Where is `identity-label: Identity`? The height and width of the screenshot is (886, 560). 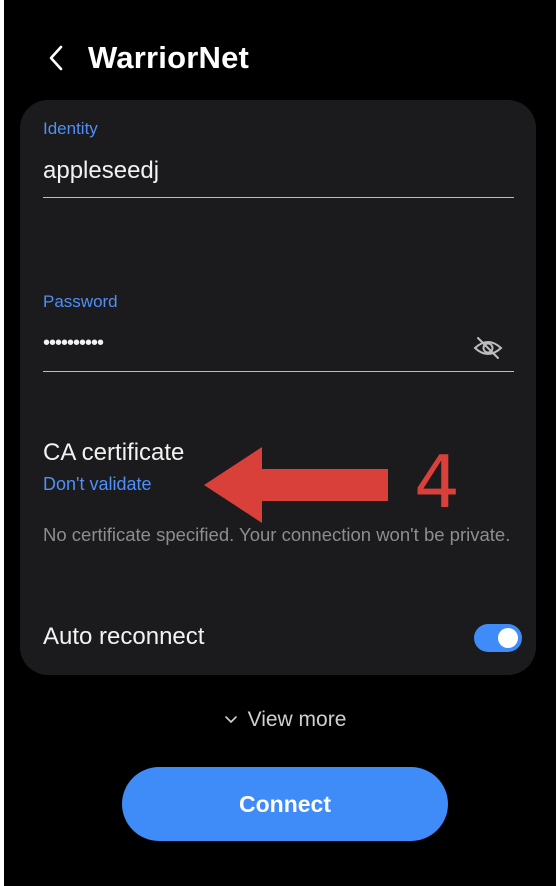
identity-label: Identity is located at coordinates (70, 128).